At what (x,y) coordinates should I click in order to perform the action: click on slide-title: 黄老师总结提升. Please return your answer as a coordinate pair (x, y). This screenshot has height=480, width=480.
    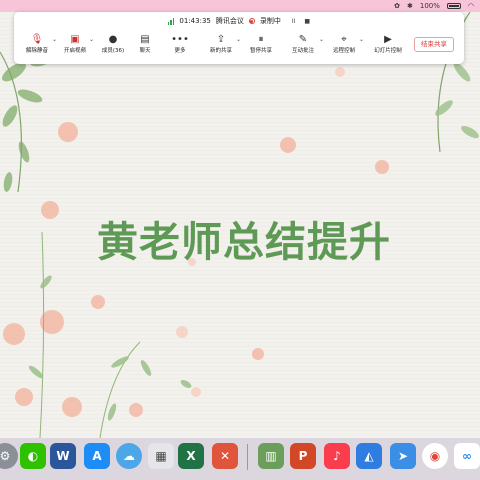
    Looking at the image, I should click on (244, 242).